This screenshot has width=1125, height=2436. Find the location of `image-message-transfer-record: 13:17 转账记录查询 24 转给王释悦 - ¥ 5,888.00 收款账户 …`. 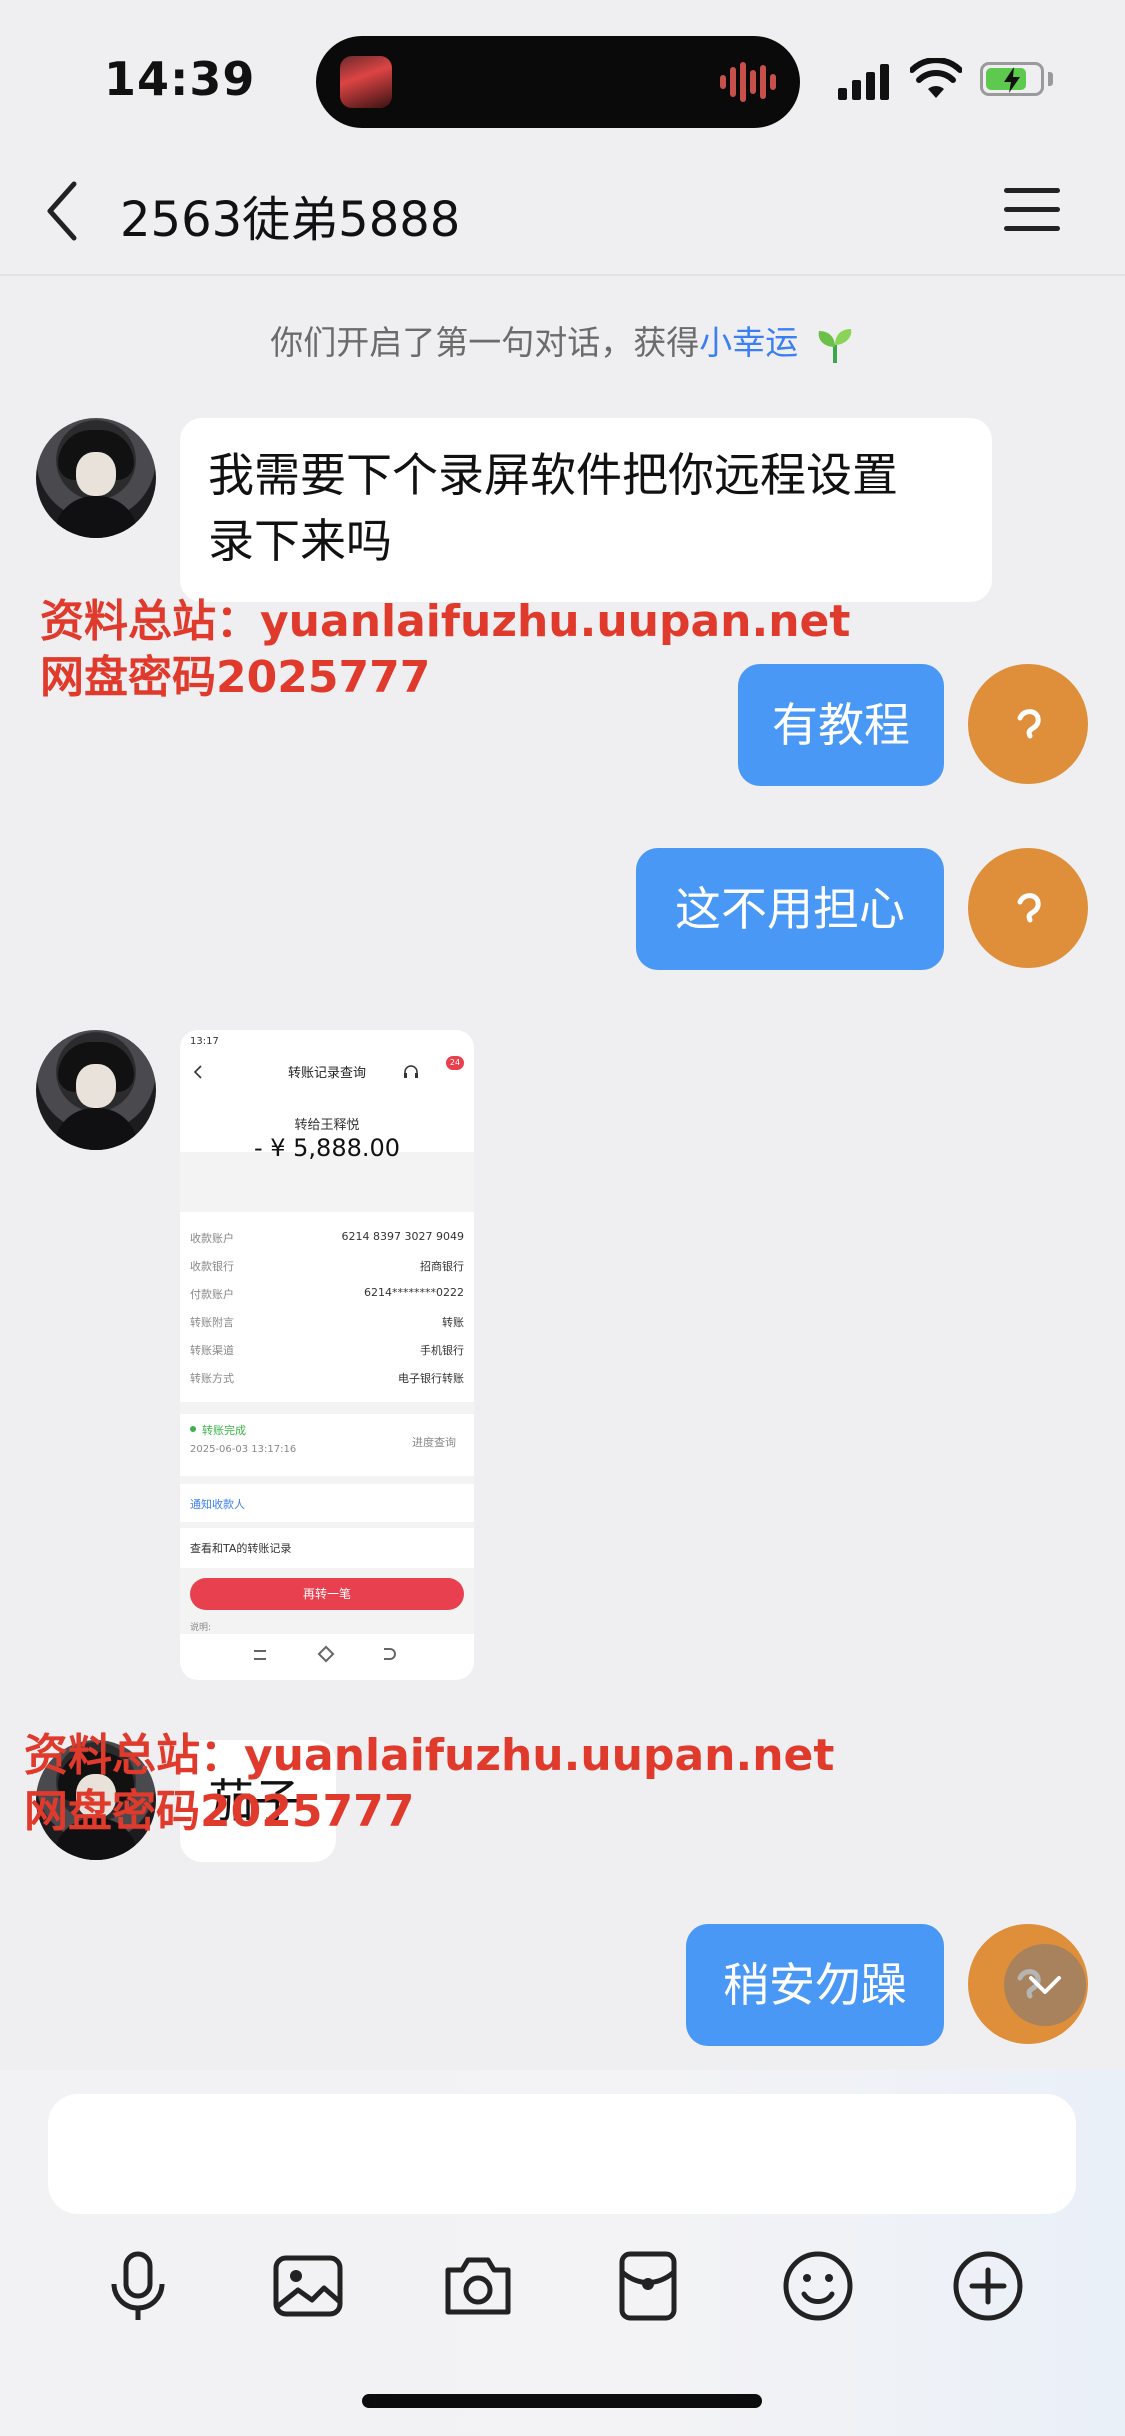

image-message-transfer-record: 13:17 转账记录查询 24 转给王释悦 - ¥ 5,888.00 收款账户 … is located at coordinates (327, 1355).